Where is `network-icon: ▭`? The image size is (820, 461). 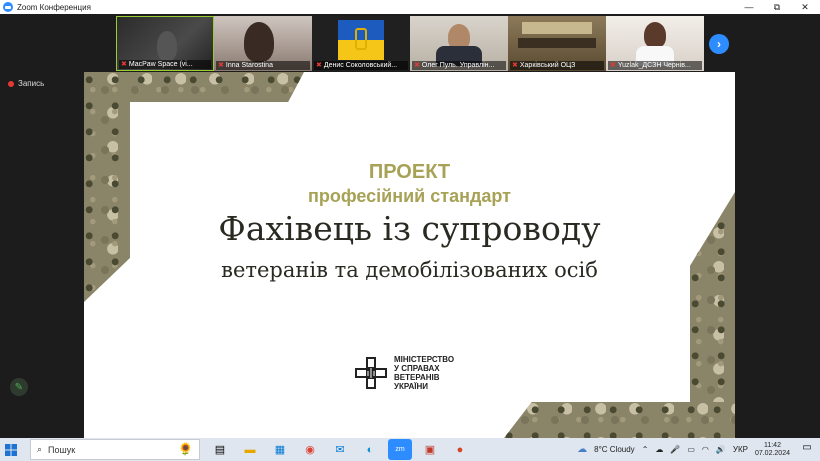 network-icon: ▭ is located at coordinates (691, 449).